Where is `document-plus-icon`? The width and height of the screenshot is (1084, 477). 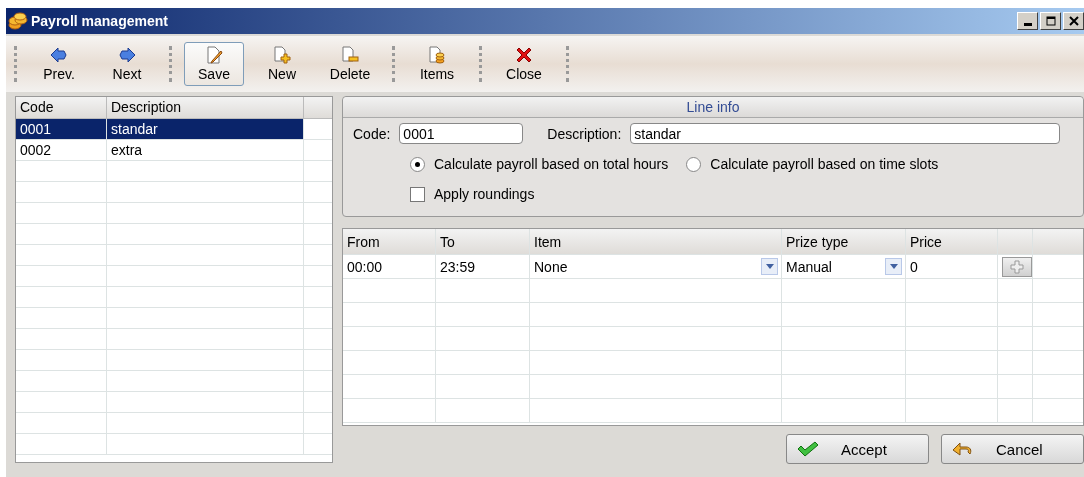
document-plus-icon is located at coordinates (282, 55).